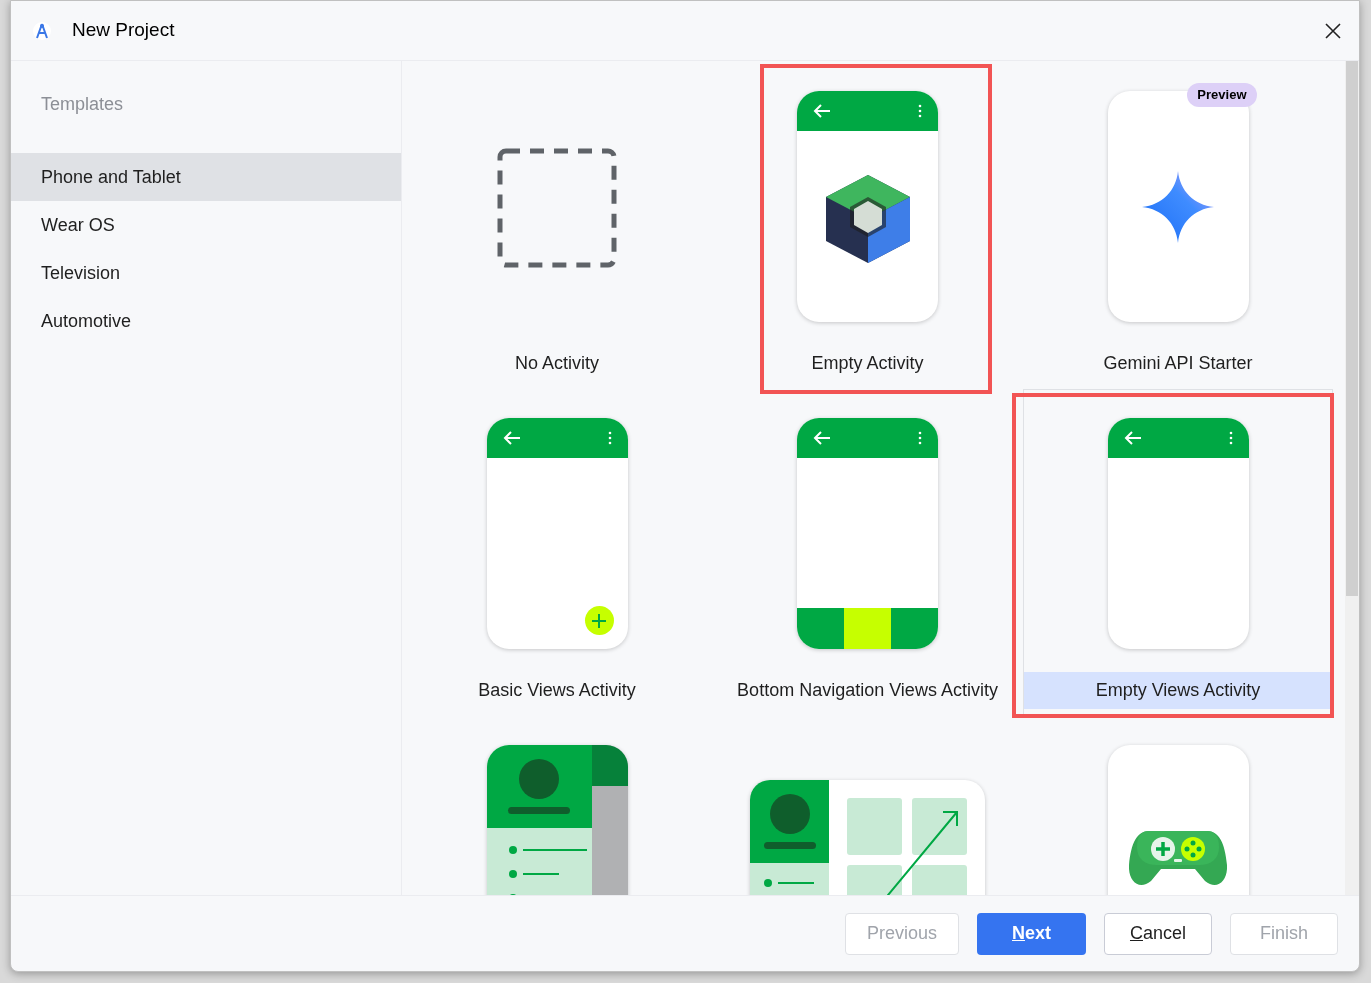 The width and height of the screenshot is (1371, 983). Describe the element at coordinates (557, 363) in the screenshot. I see `template-label: No Activity` at that location.